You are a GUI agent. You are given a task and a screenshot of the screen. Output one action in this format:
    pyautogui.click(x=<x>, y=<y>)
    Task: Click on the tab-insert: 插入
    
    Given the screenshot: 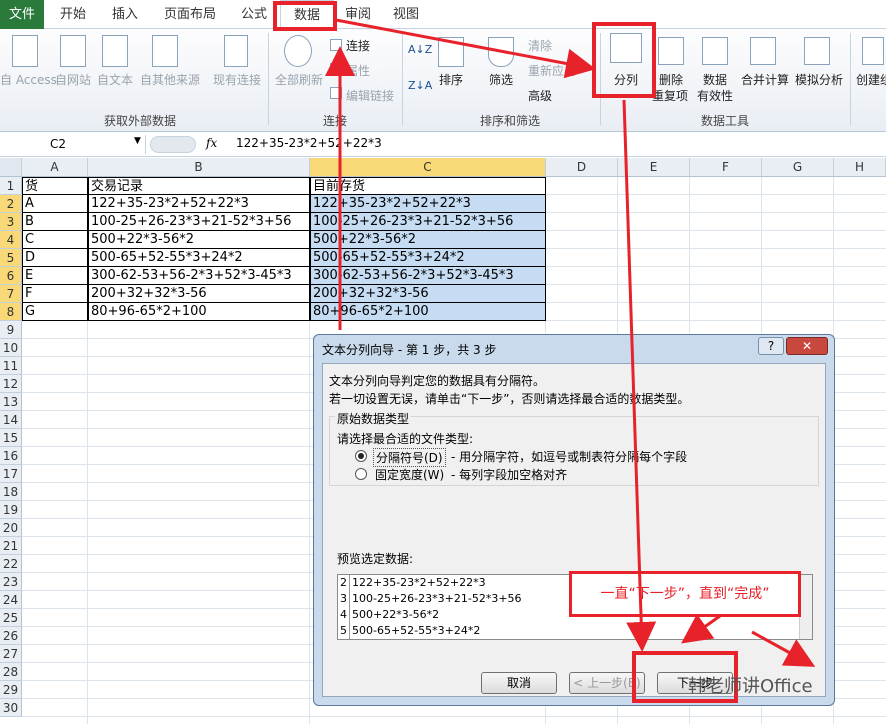 What is the action you would take?
    pyautogui.click(x=125, y=14)
    